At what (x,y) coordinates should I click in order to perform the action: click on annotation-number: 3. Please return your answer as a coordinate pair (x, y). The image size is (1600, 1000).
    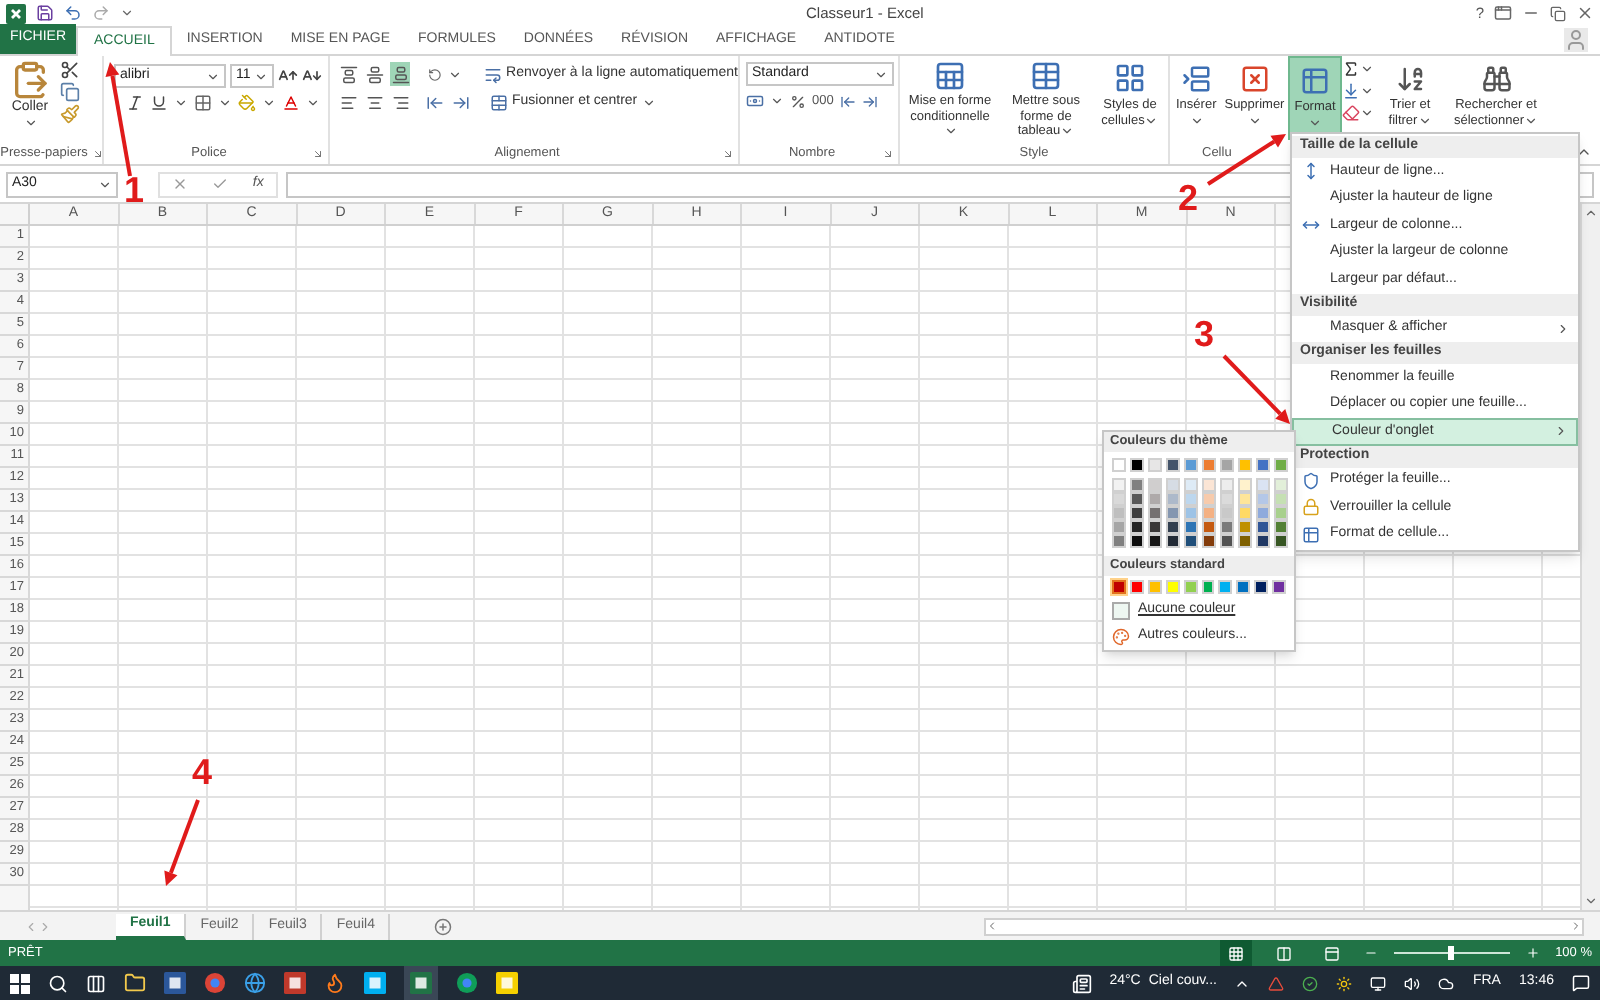
    Looking at the image, I should click on (1204, 334).